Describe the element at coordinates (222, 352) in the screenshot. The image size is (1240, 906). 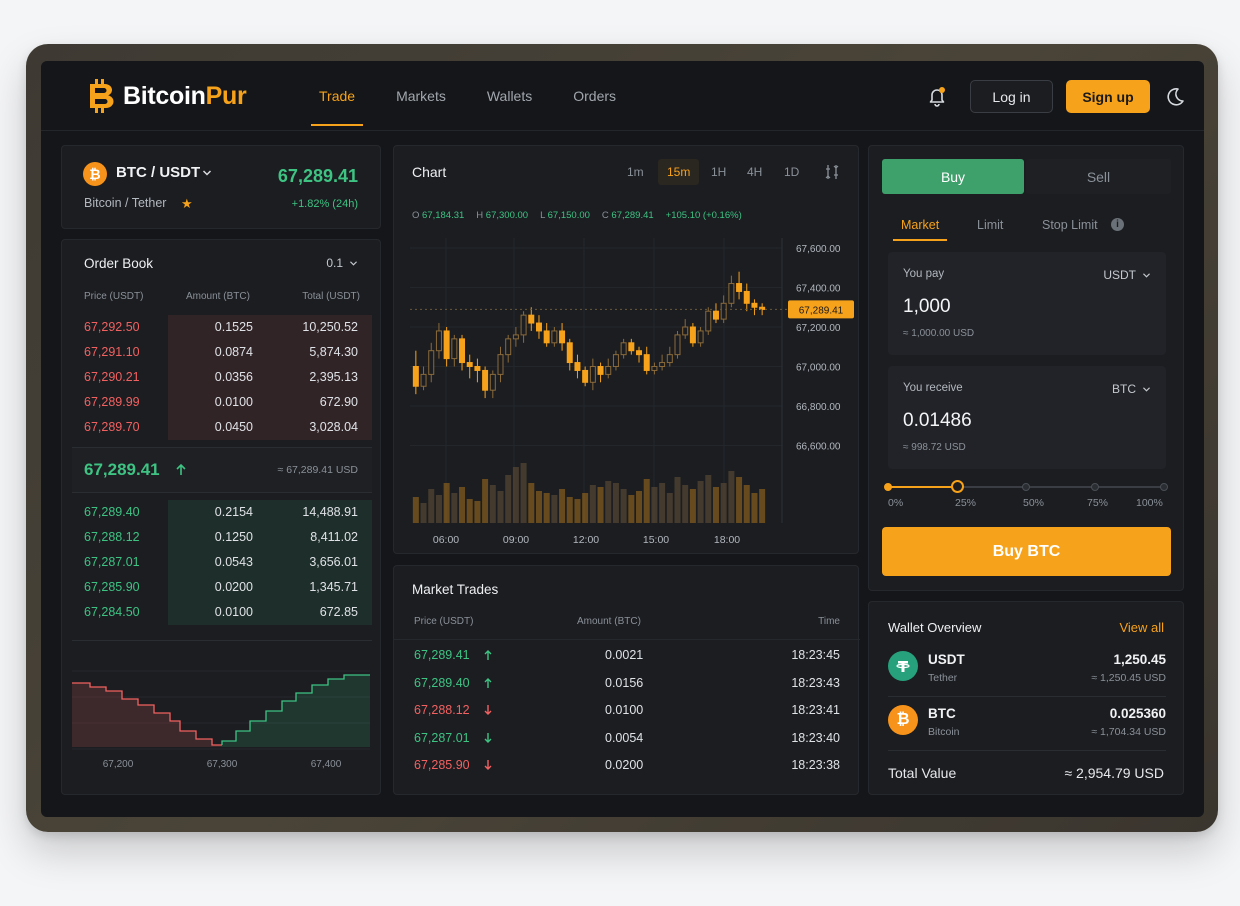
I see `ask-row: 67,291.10 0.0874 5,874.30` at that location.